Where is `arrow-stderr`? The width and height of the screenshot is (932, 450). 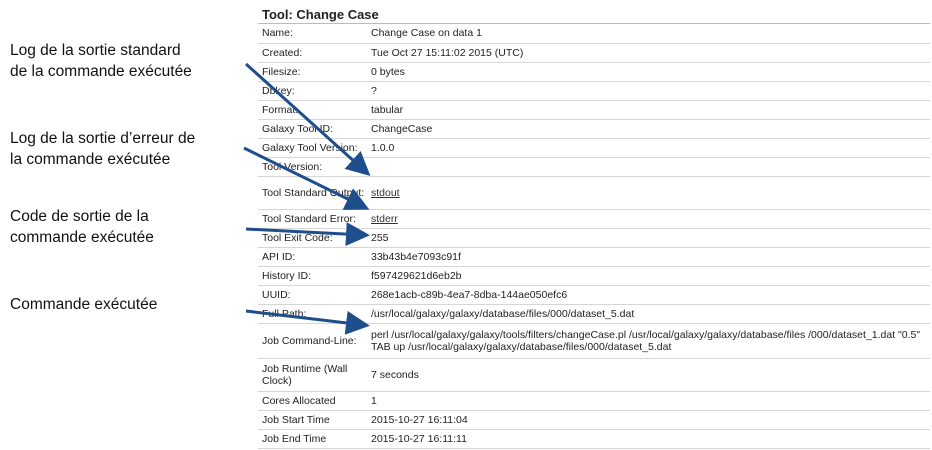 arrow-stderr is located at coordinates (306, 178).